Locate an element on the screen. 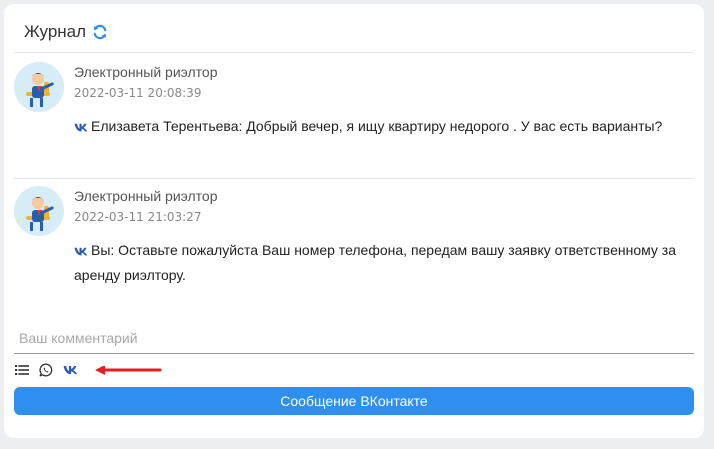  red-arrow-icon is located at coordinates (128, 370).